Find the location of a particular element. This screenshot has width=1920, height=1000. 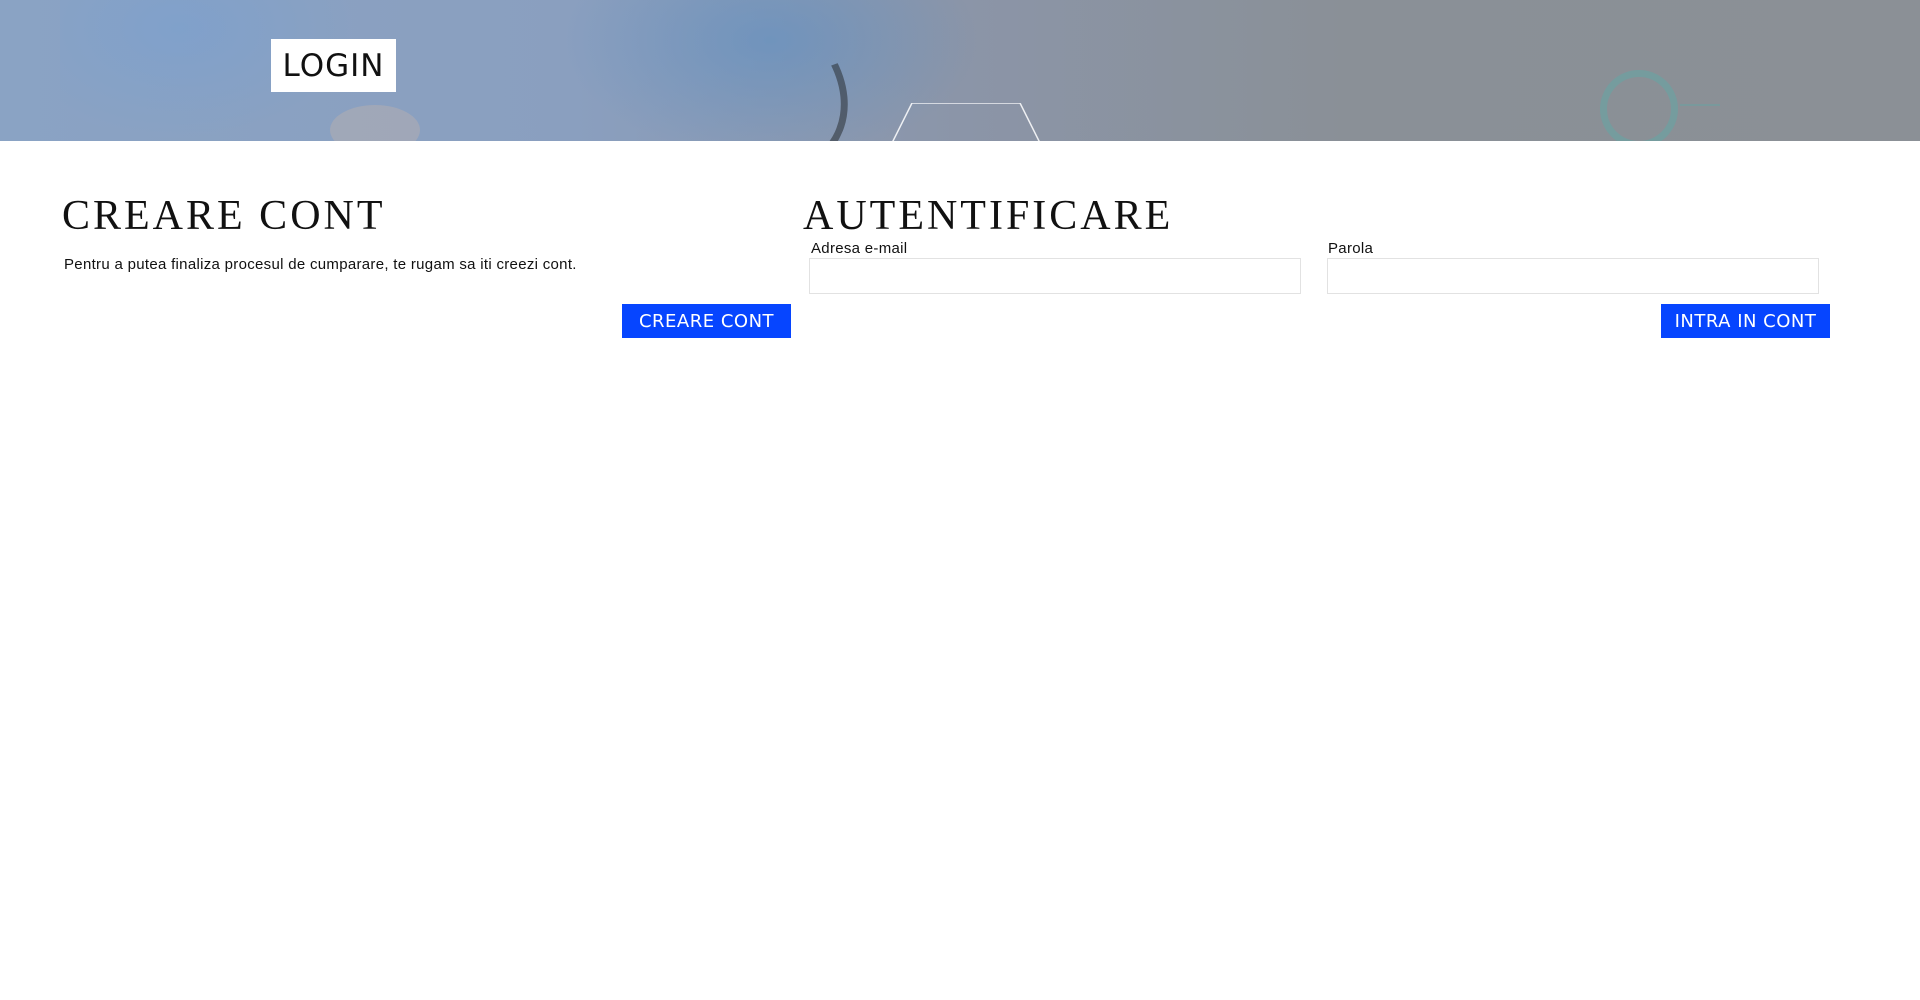

hero-banner: LOGIN is located at coordinates (960, 70).